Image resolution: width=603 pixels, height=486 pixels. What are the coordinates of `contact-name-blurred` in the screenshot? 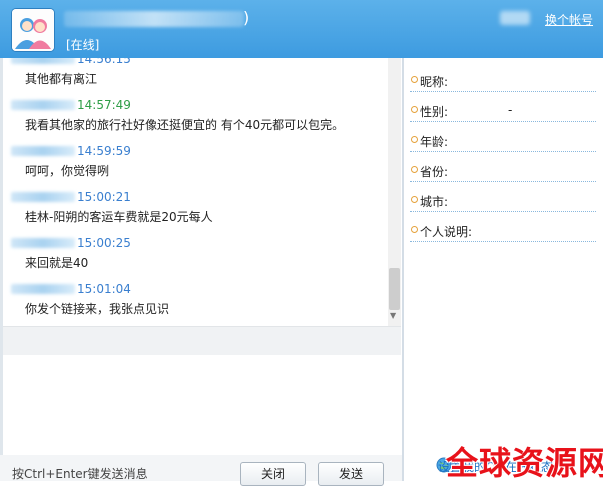 It's located at (154, 19).